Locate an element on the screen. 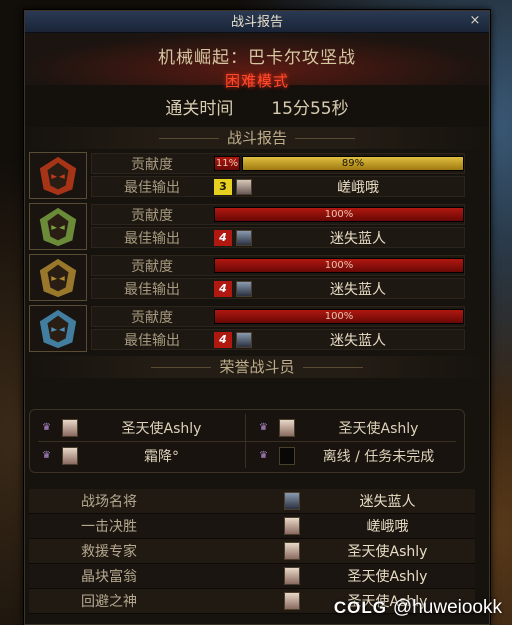 This screenshot has height=625, width=512. contribution-row: 贡献度 11% 89% is located at coordinates (278, 163).